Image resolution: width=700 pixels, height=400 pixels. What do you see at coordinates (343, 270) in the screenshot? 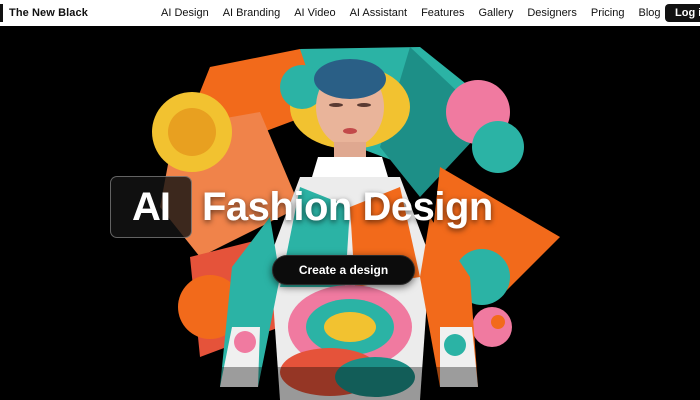
I see `create-design-button: Create a design` at bounding box center [343, 270].